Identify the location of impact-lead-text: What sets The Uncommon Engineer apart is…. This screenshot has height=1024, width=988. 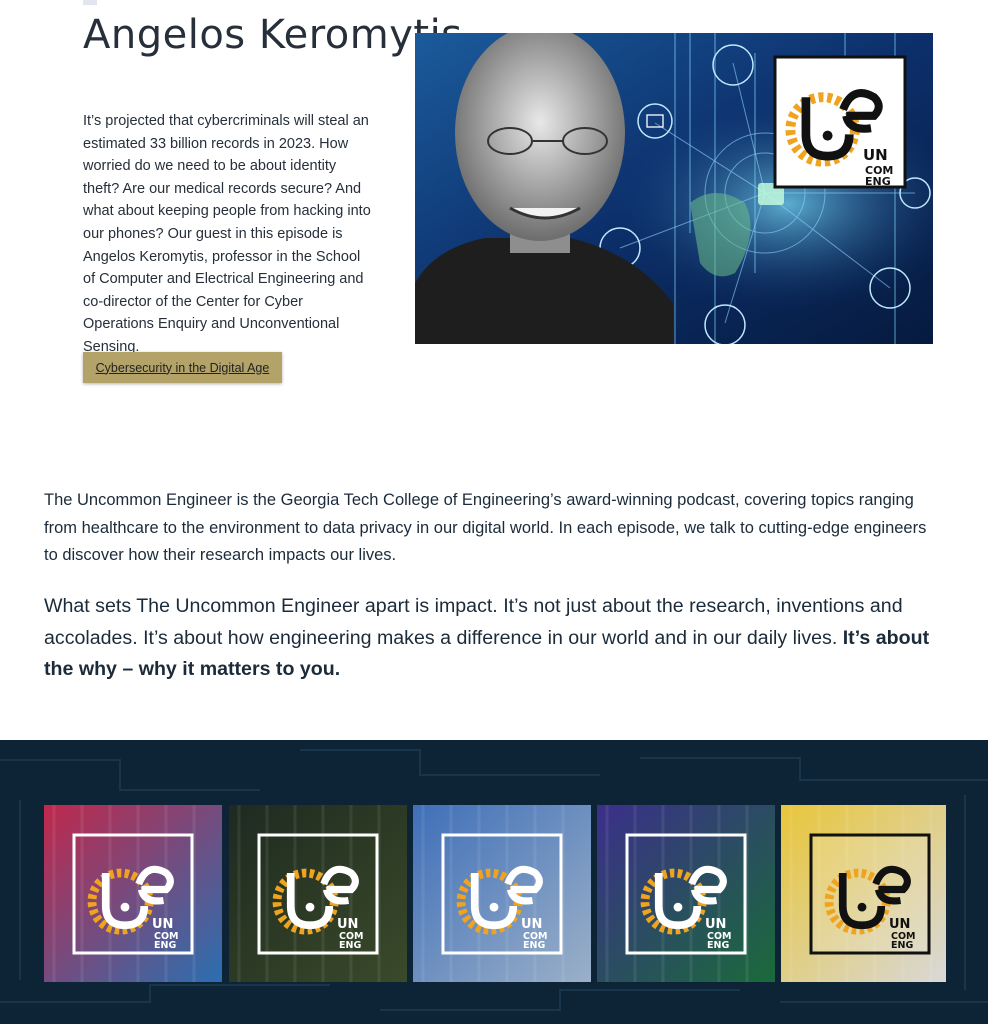
(473, 622).